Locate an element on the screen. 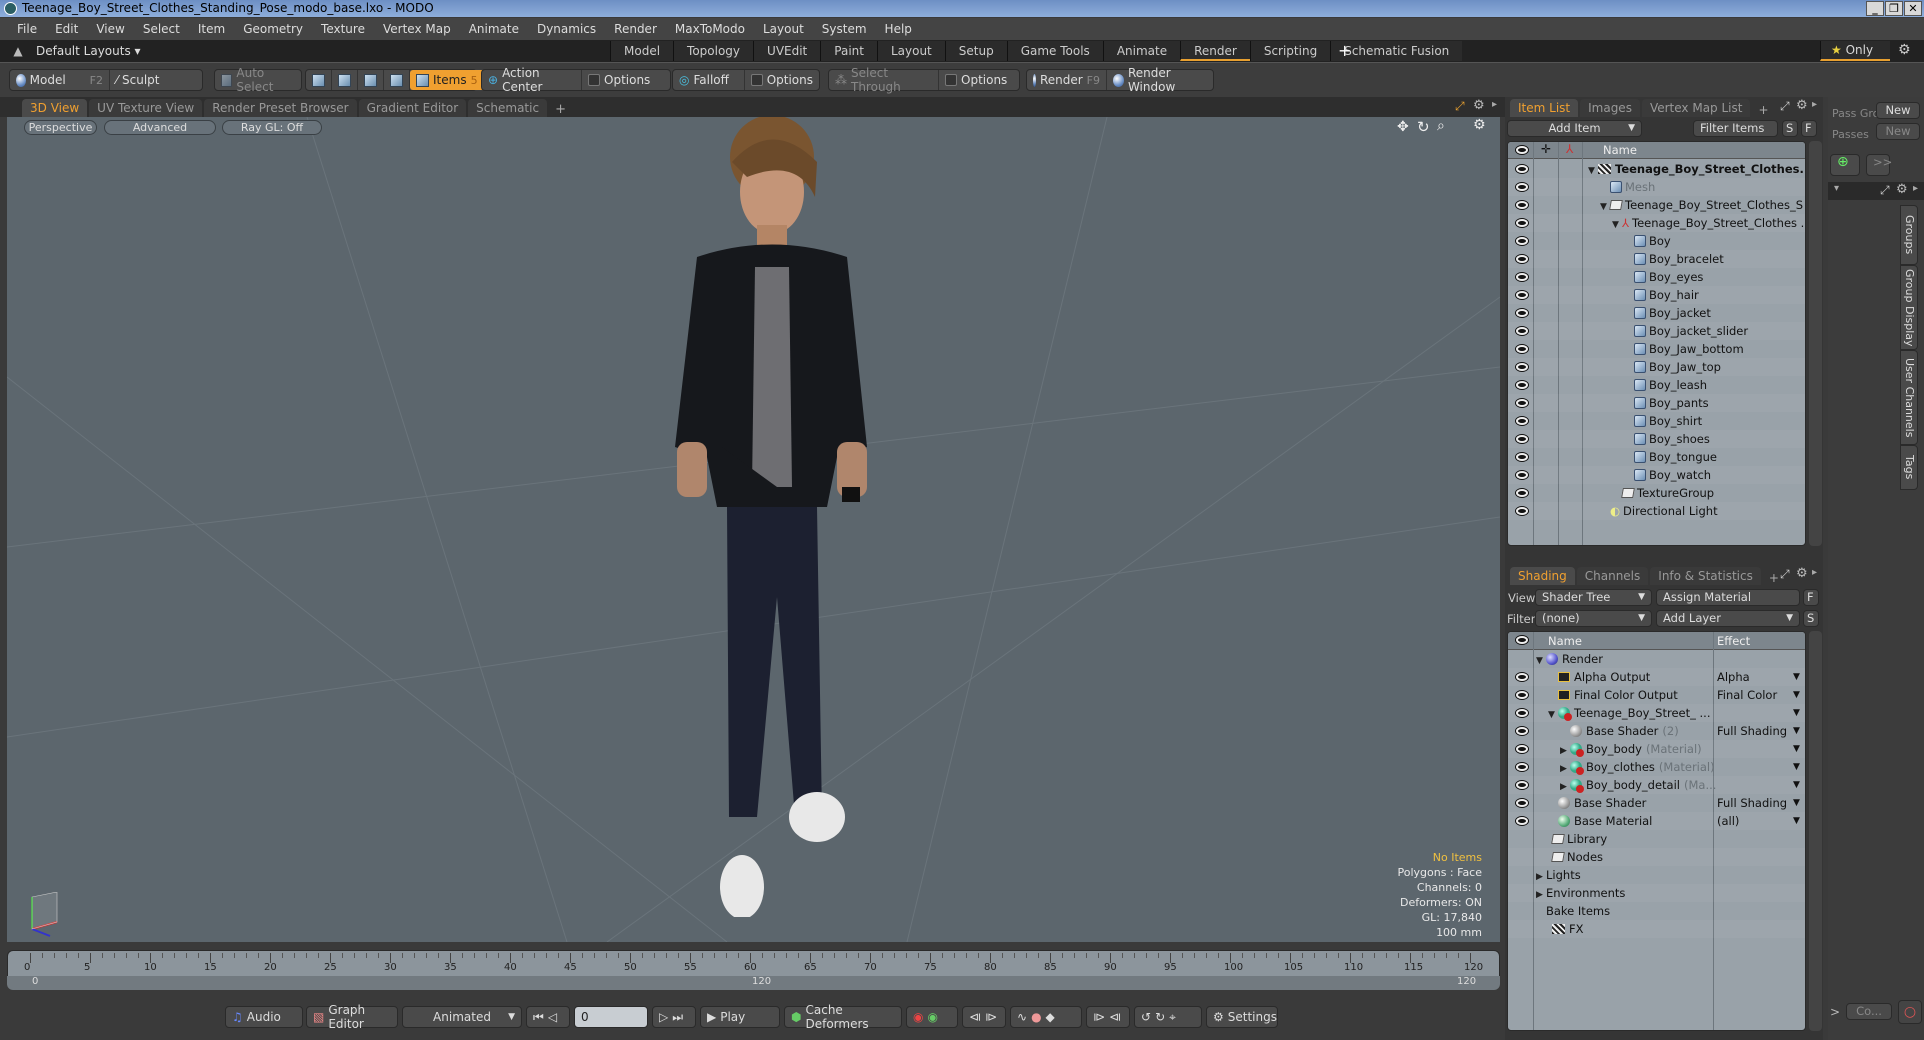  groups-menu-icon: ▸ is located at coordinates (1915, 188).